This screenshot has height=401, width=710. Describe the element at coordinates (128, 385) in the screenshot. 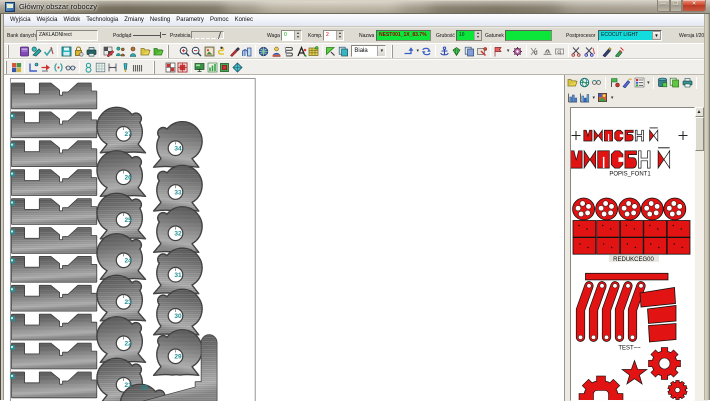

I see `svg-text: 21` at that location.